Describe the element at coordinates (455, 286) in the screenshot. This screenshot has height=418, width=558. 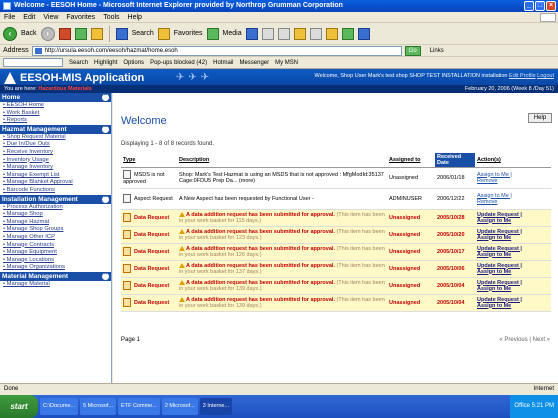
I see `row-date-cell: 2005/10/04` at that location.